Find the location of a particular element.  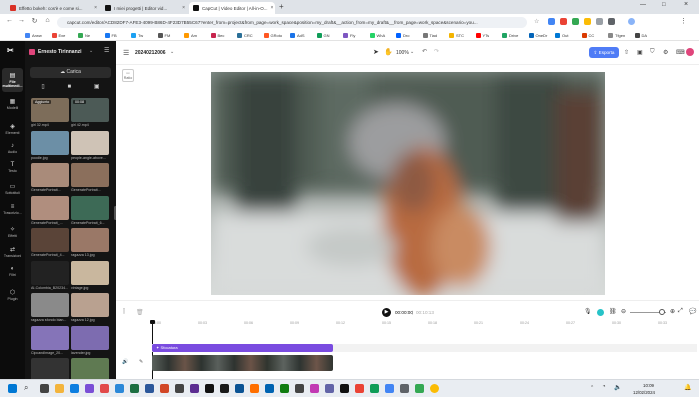

chrome-icon is located at coordinates (434, 388).